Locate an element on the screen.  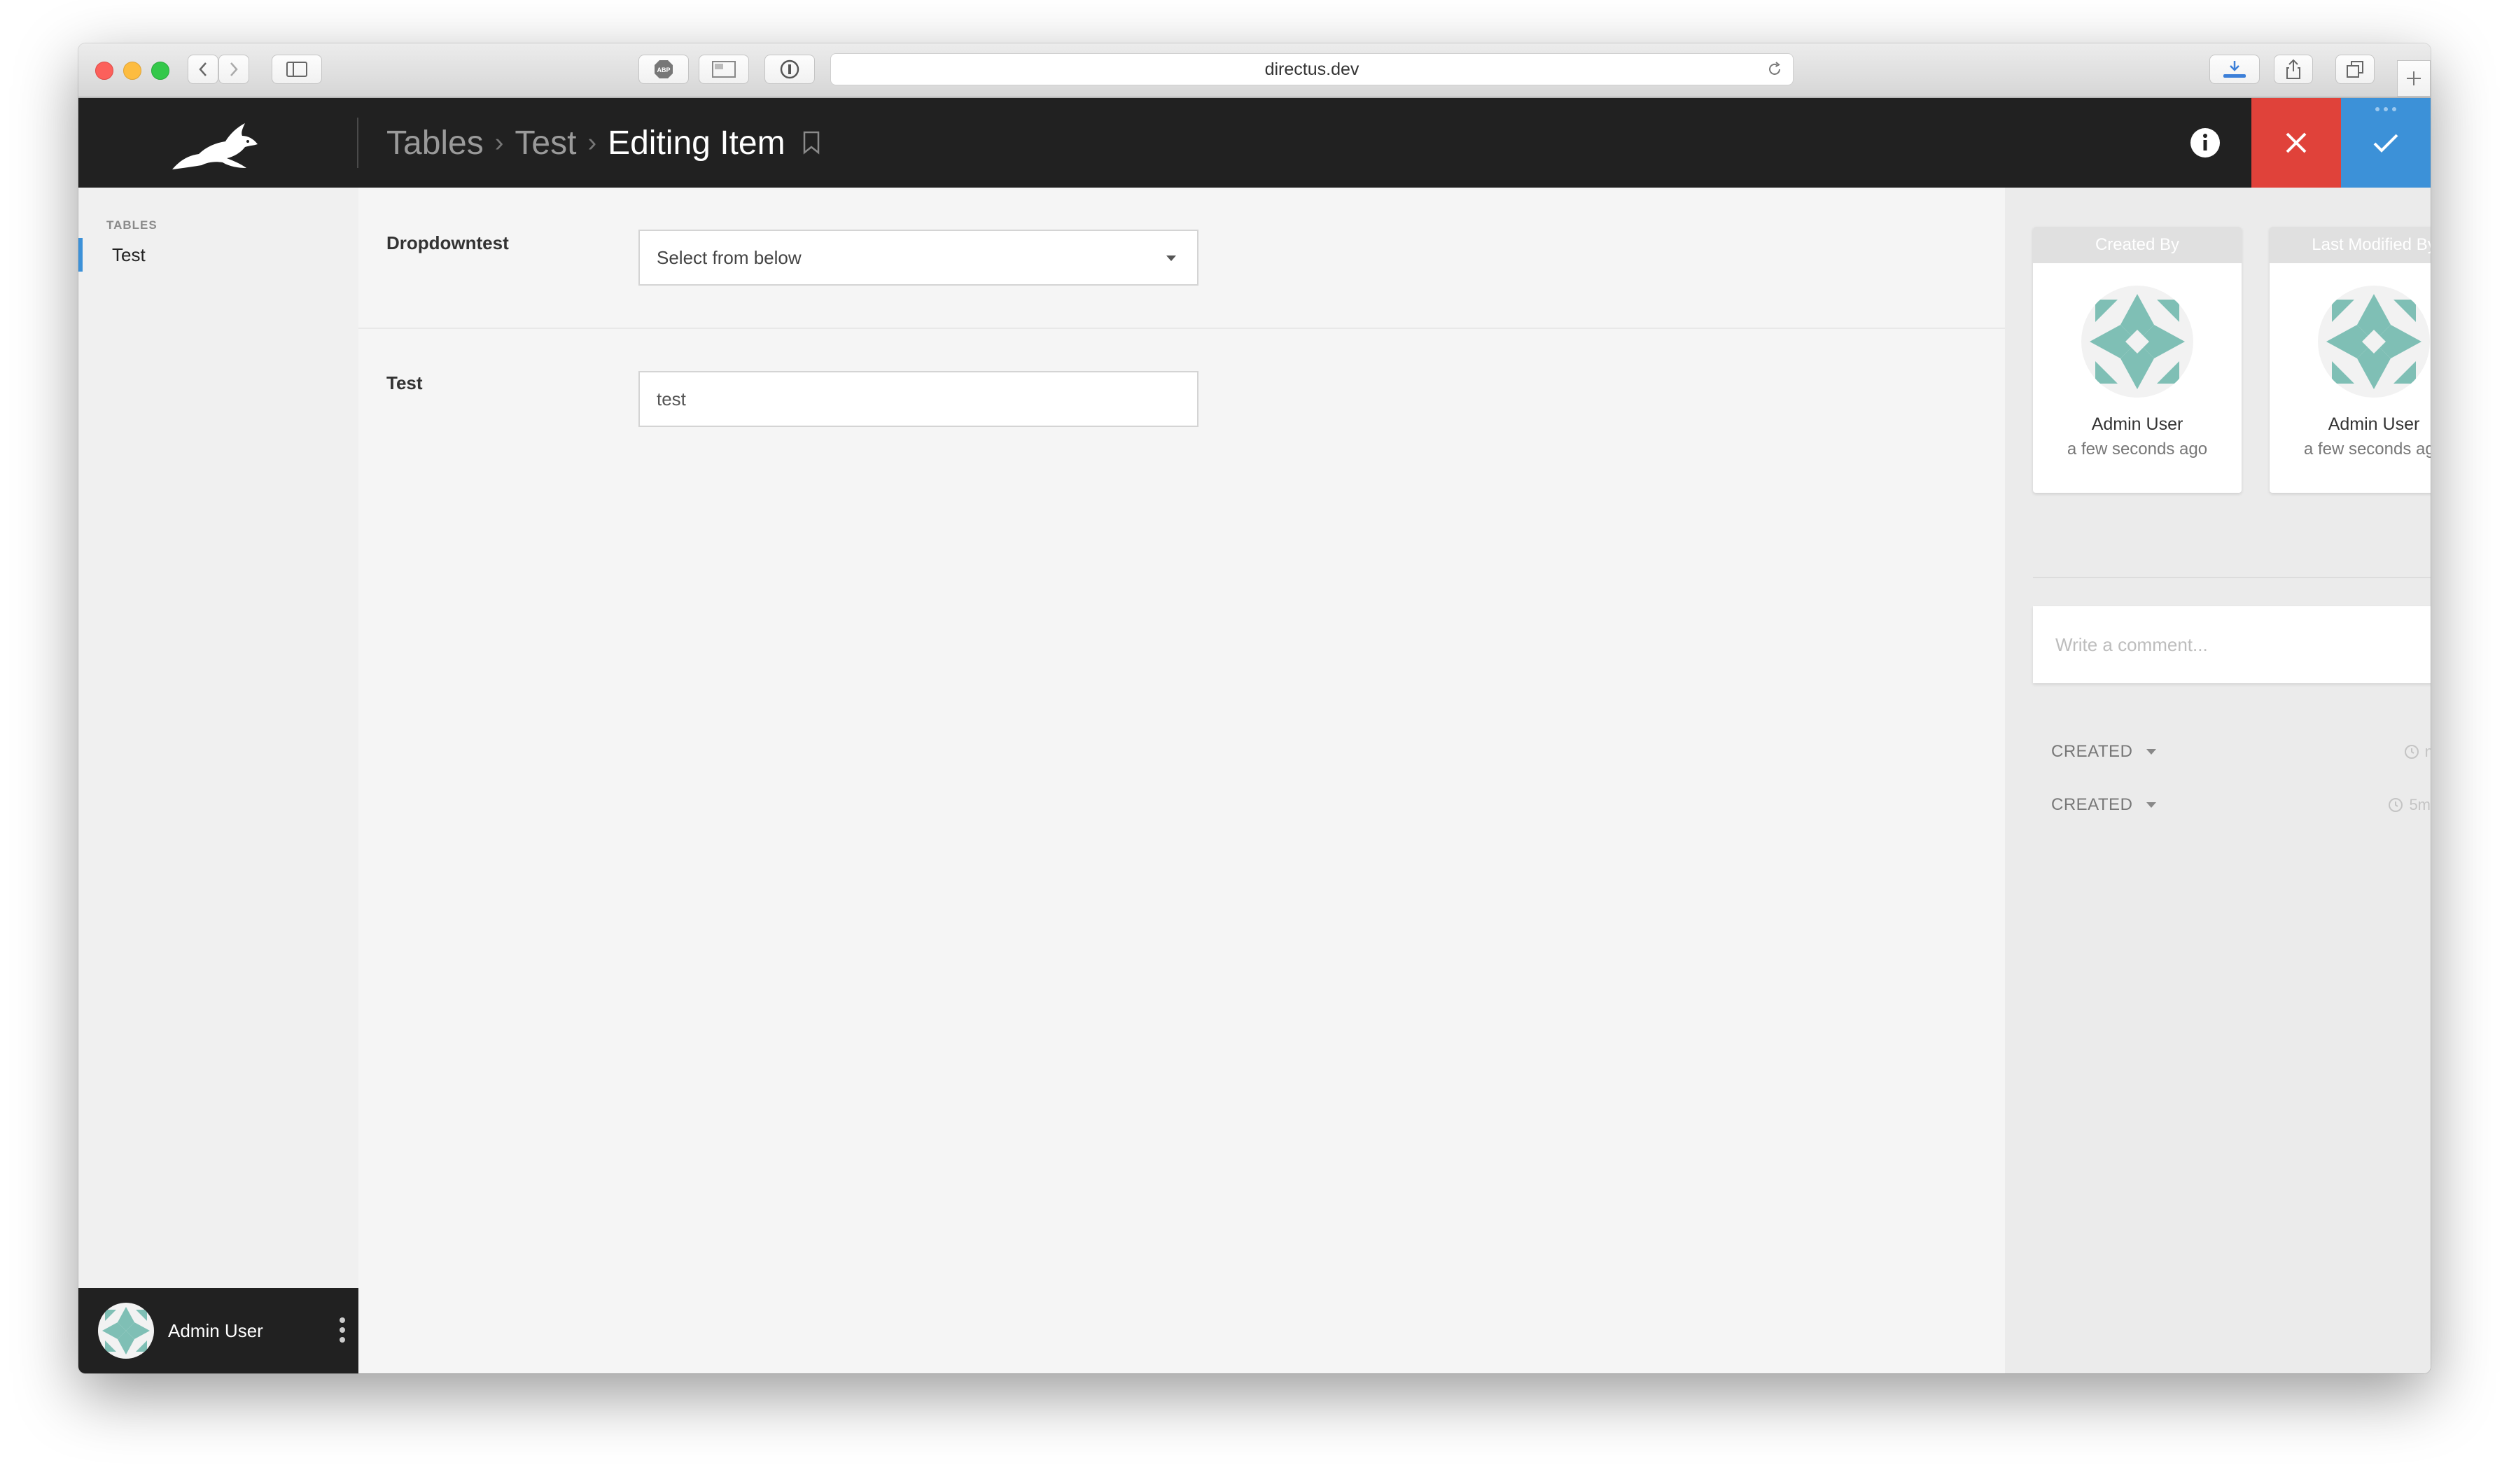
bookmark-button is located at coordinates (811, 143).